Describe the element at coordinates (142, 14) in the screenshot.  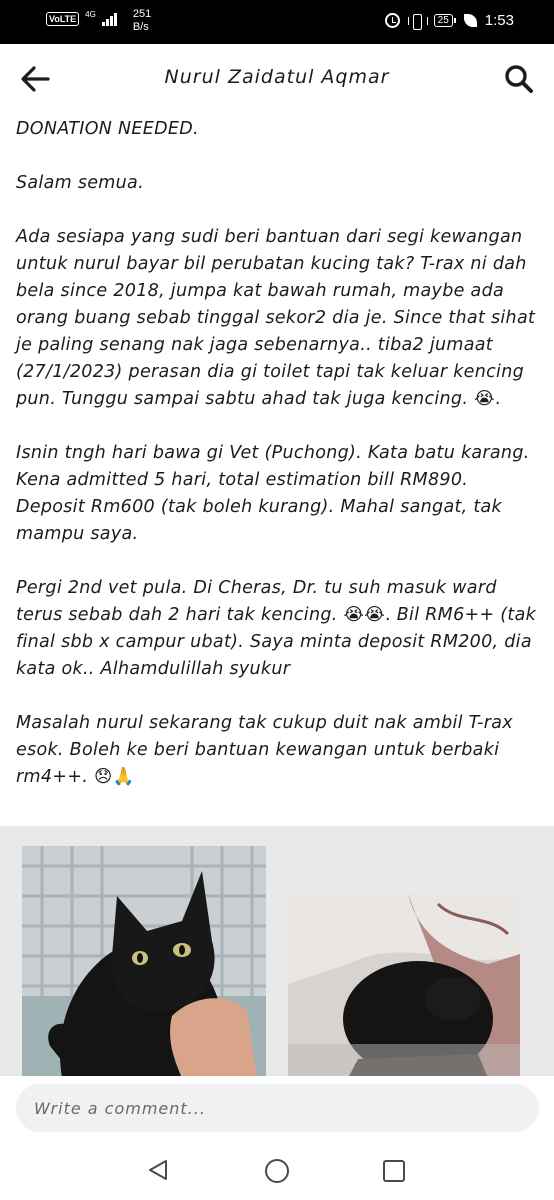
I see `speed-value: 251` at that location.